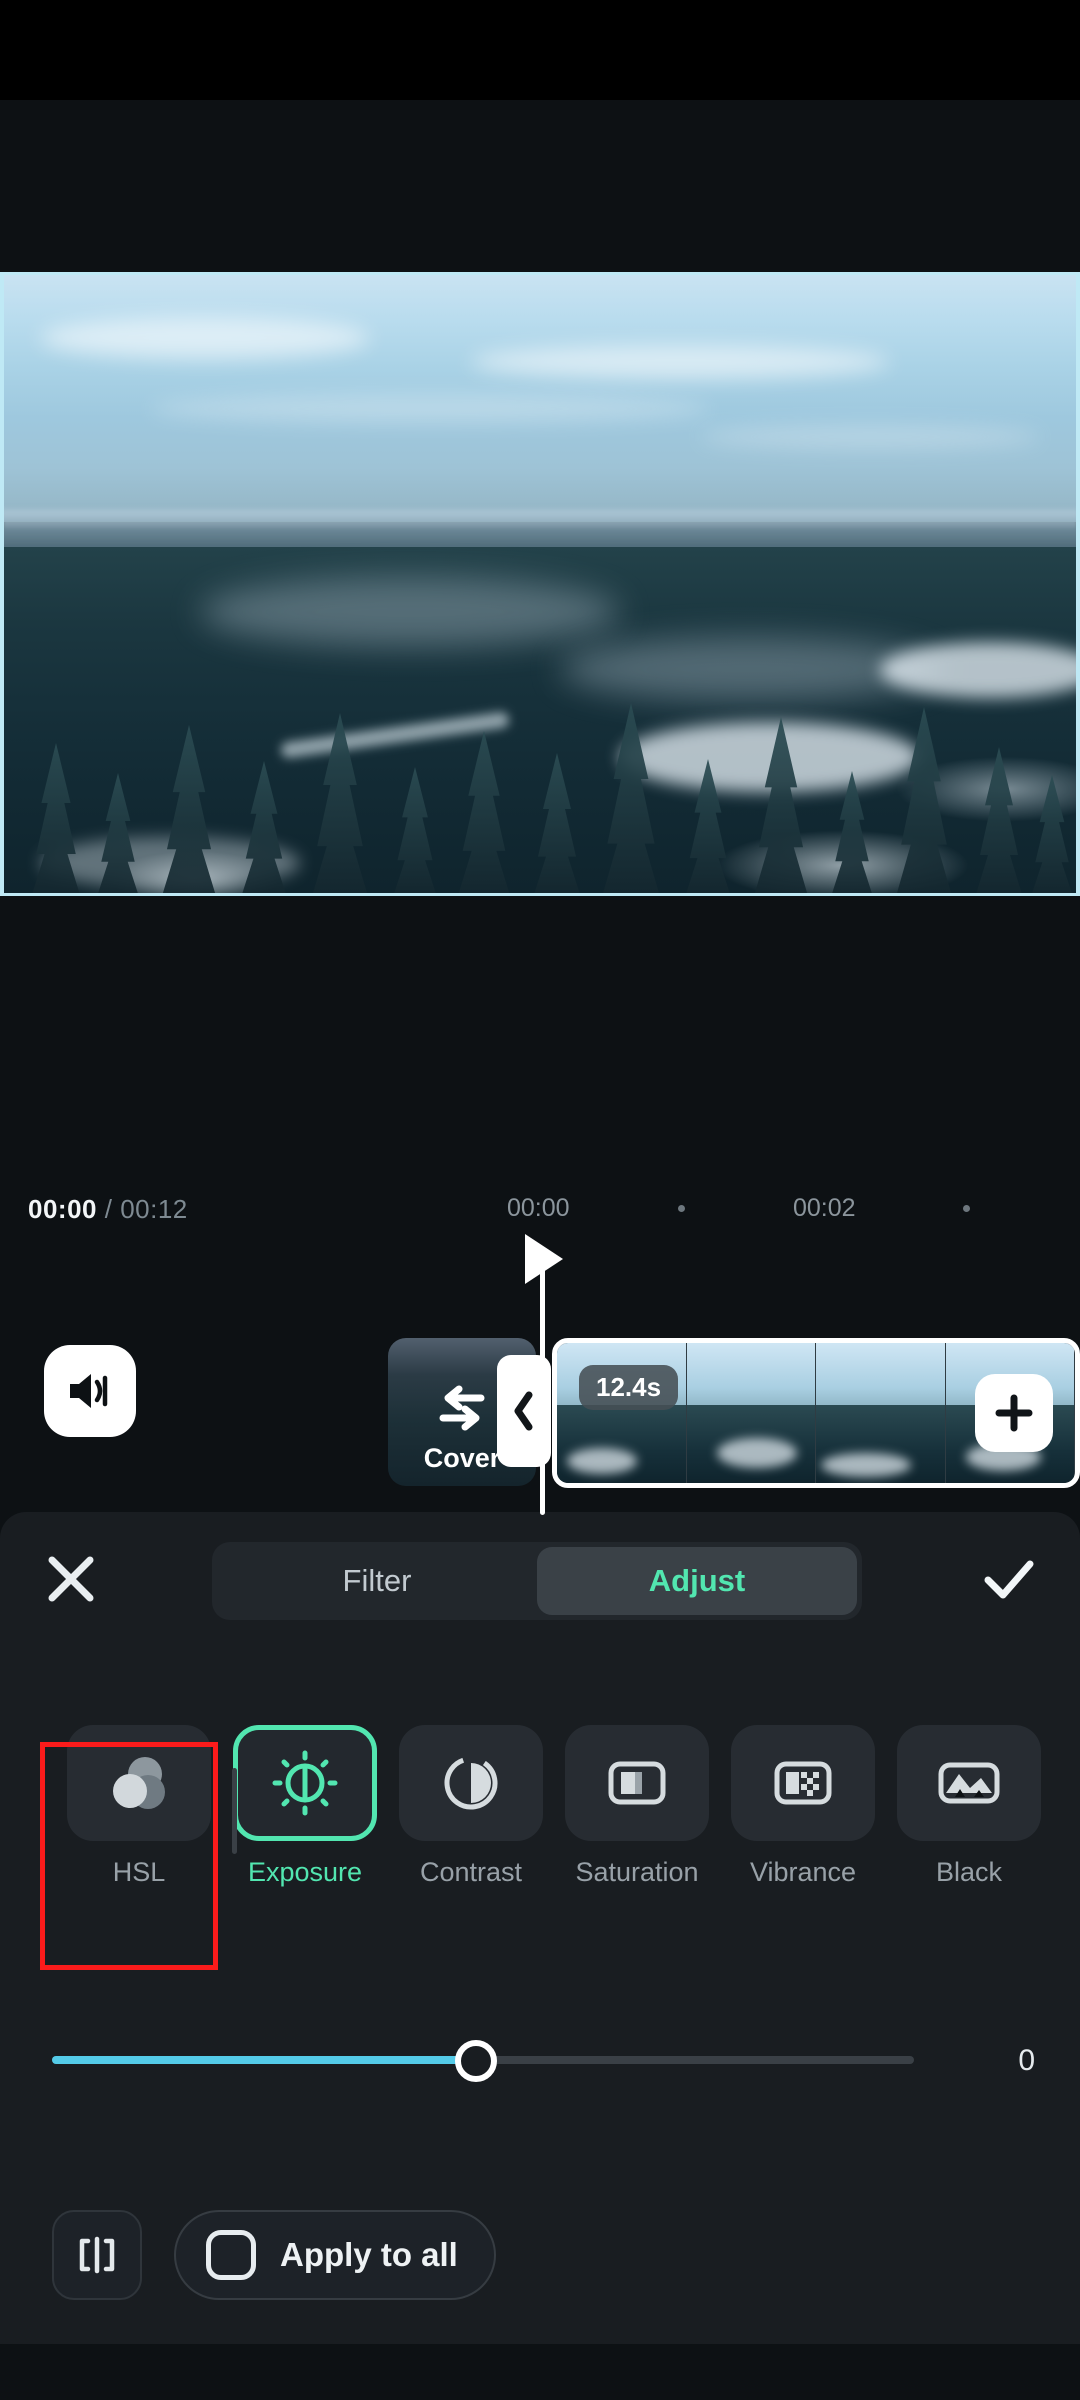 The height and width of the screenshot is (2400, 1080). What do you see at coordinates (139, 1872) in the screenshot?
I see `tool-hsl-label: HSL` at bounding box center [139, 1872].